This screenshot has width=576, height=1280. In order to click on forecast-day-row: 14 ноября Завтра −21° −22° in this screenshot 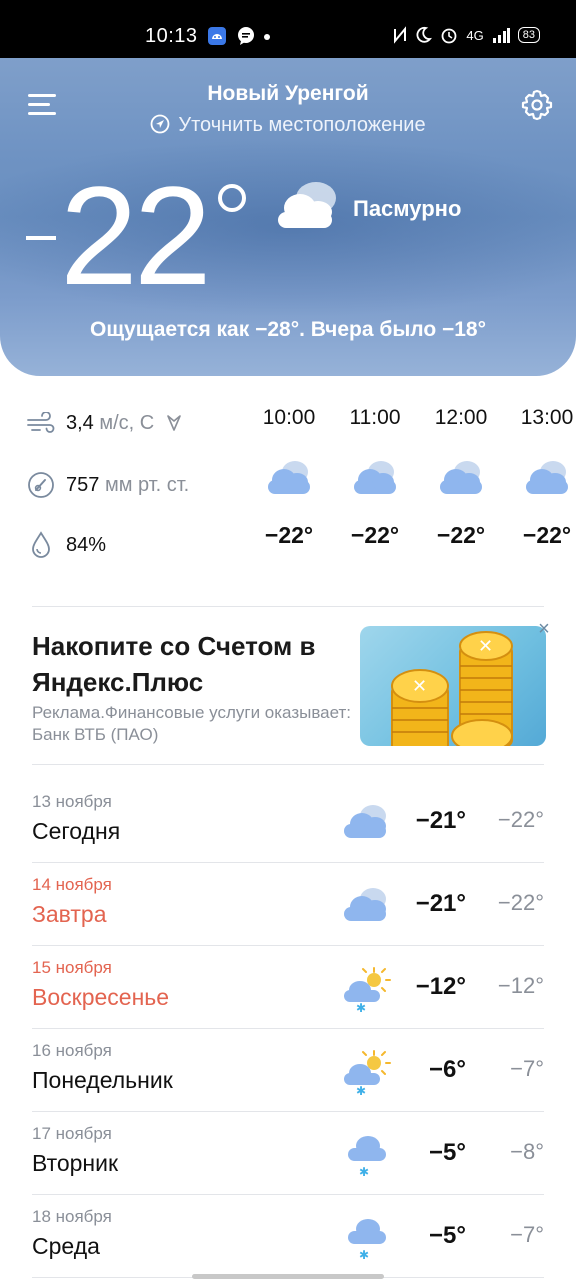, I will do `click(288, 904)`.